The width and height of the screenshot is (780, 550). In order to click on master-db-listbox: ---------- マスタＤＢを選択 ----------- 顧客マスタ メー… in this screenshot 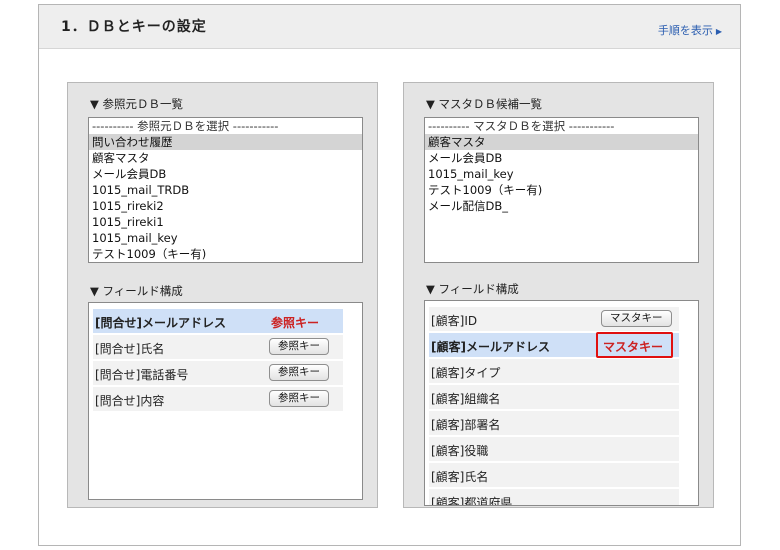, I will do `click(561, 190)`.